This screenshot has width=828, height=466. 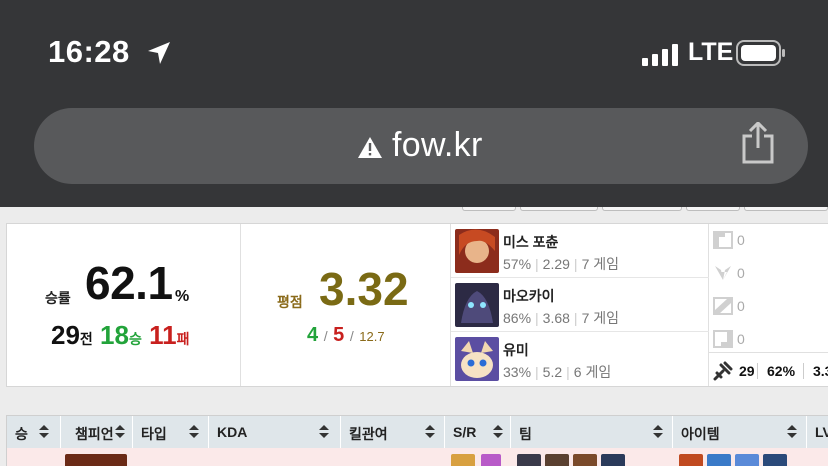 What do you see at coordinates (34, 432) in the screenshot?
I see `column-header-result: 승` at bounding box center [34, 432].